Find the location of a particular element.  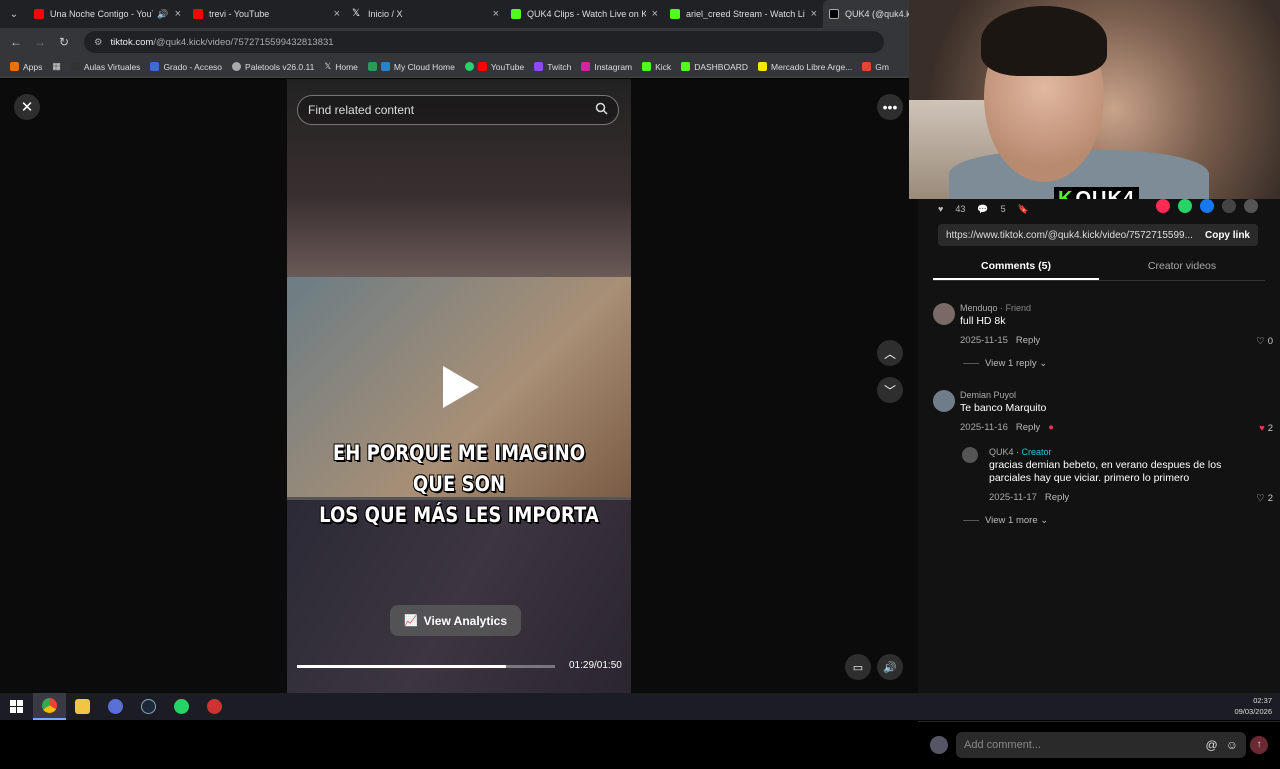

chevron-down-icon: ﹀ is located at coordinates (890, 390).